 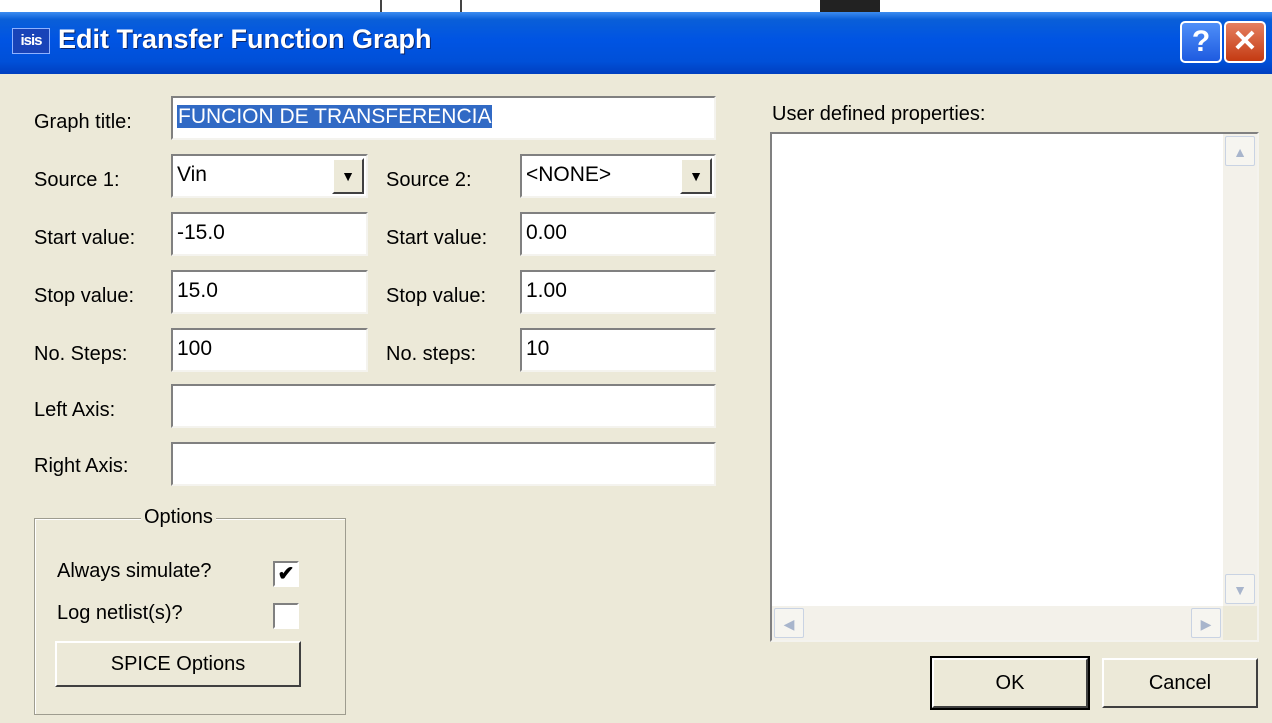 What do you see at coordinates (269, 292) in the screenshot?
I see `stop-value-1-input: 15.0` at bounding box center [269, 292].